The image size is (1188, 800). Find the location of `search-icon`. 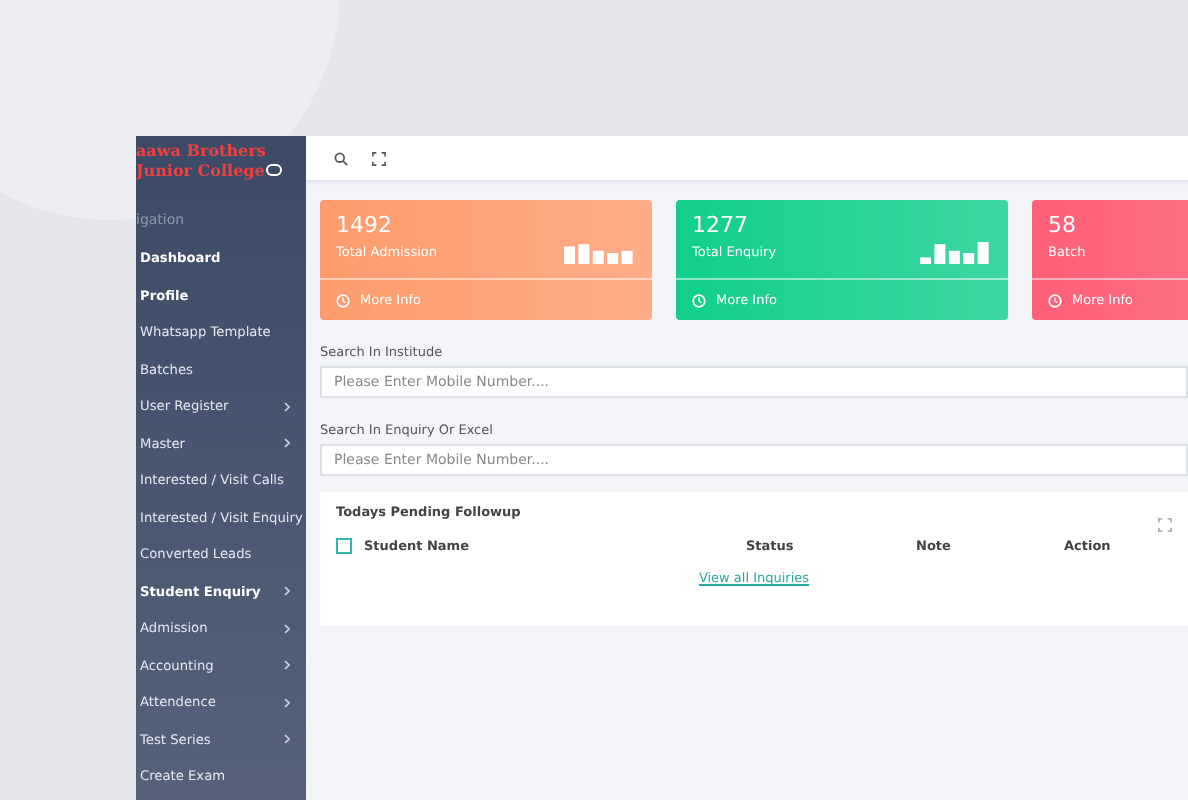

search-icon is located at coordinates (341, 158).